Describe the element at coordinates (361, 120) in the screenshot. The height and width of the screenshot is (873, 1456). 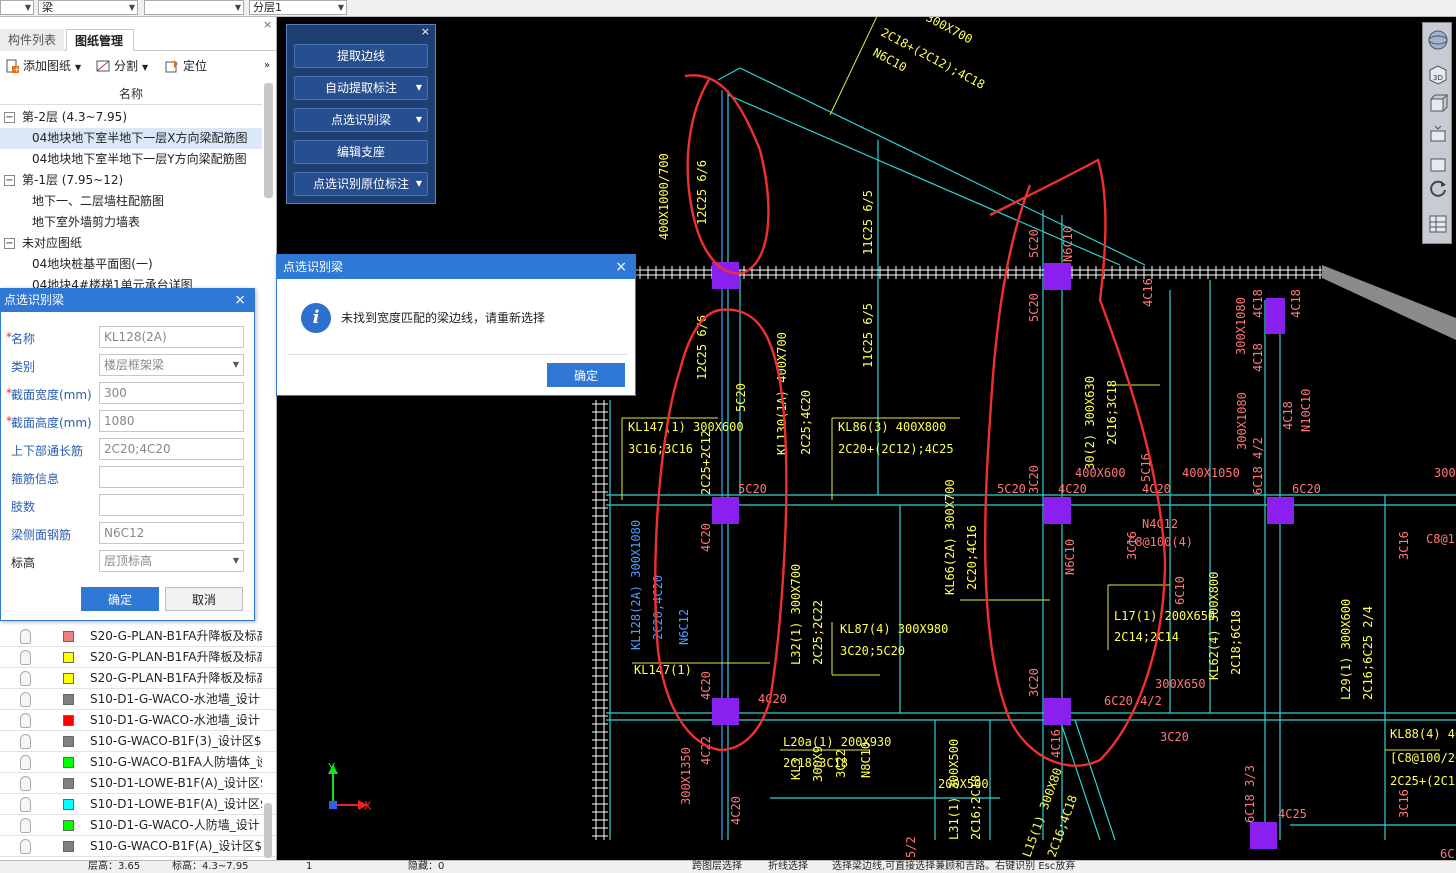
I see `tool-button: 点选识别梁 ▼` at that location.